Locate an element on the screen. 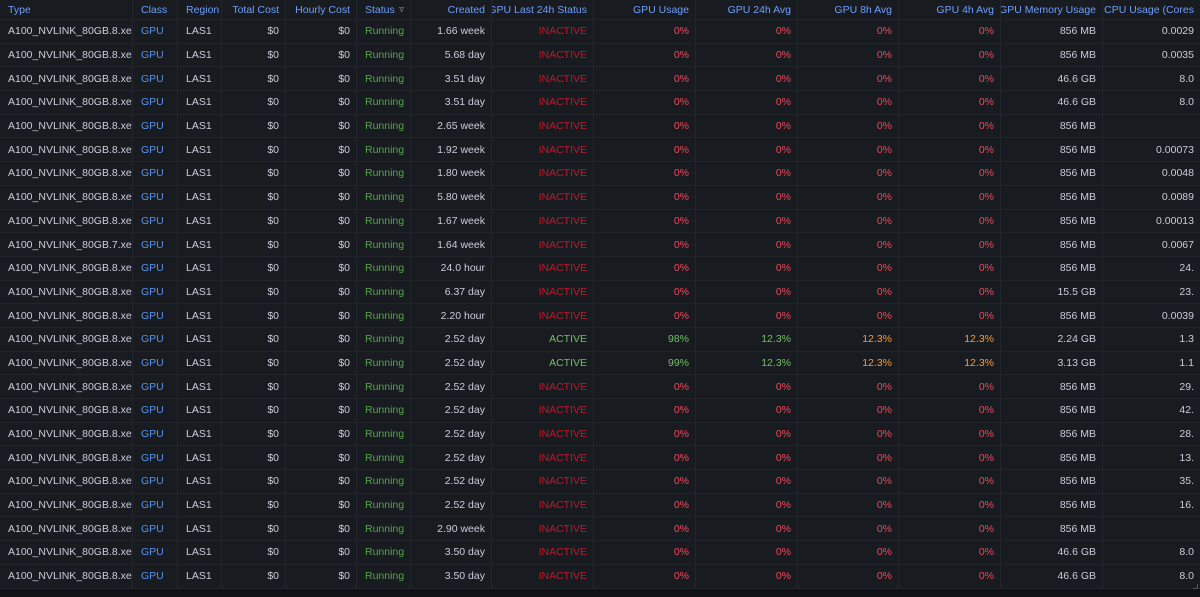 This screenshot has width=1200, height=597. column-header-gpu-4h-avg: GPU 4h Avg is located at coordinates (950, 9).